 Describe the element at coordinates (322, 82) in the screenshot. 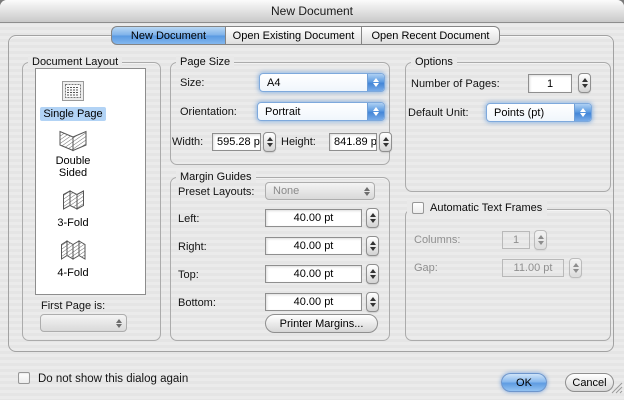

I see `size-select: A4` at that location.